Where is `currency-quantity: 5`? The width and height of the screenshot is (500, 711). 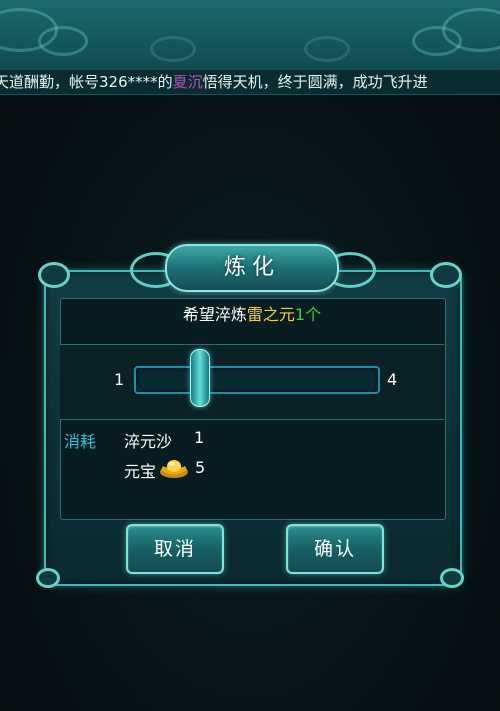 currency-quantity: 5 is located at coordinates (200, 467).